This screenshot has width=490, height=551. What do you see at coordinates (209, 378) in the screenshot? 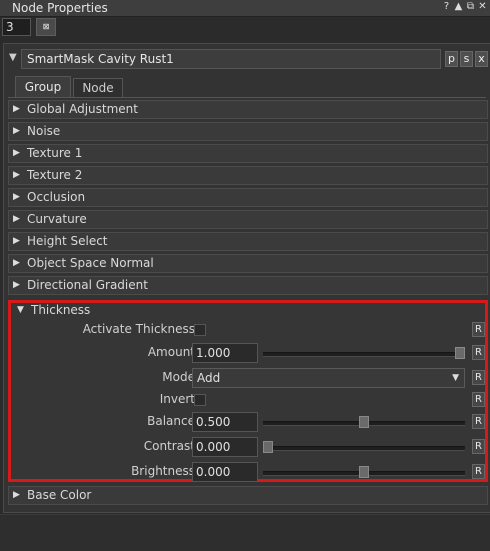
I see `mode-select-value: Add` at bounding box center [209, 378].